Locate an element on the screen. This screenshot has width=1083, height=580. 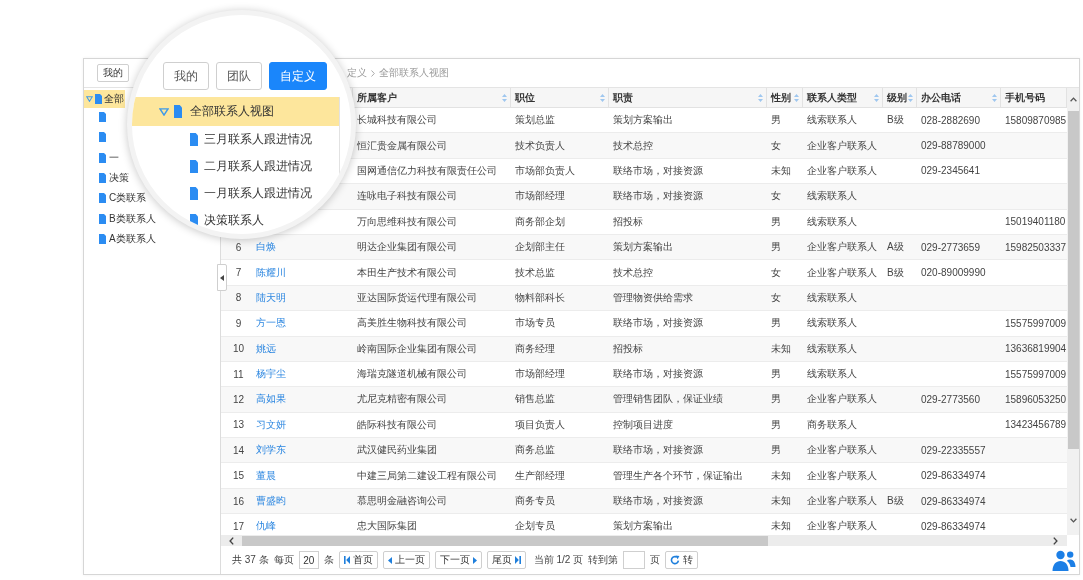
goto-label: 转到第 is located at coordinates (603, 560).